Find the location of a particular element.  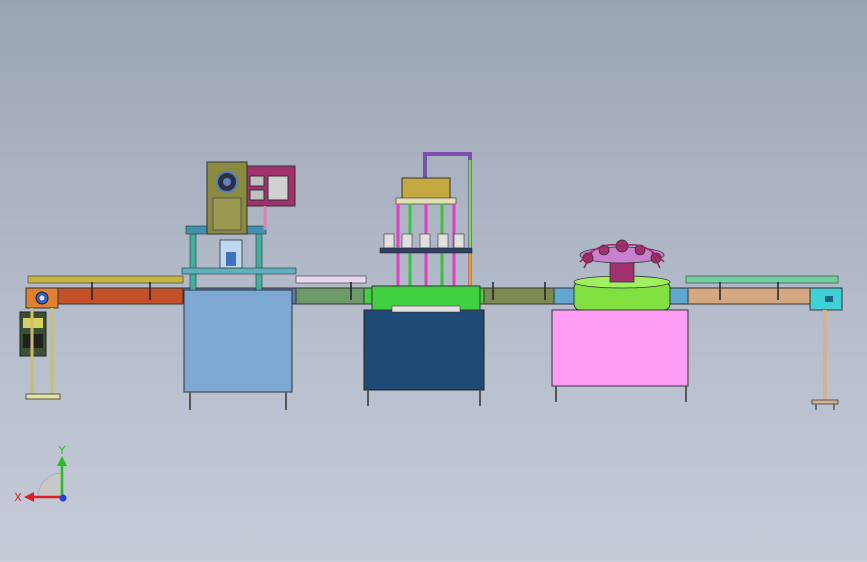

filler-station is located at coordinates (424, 279).